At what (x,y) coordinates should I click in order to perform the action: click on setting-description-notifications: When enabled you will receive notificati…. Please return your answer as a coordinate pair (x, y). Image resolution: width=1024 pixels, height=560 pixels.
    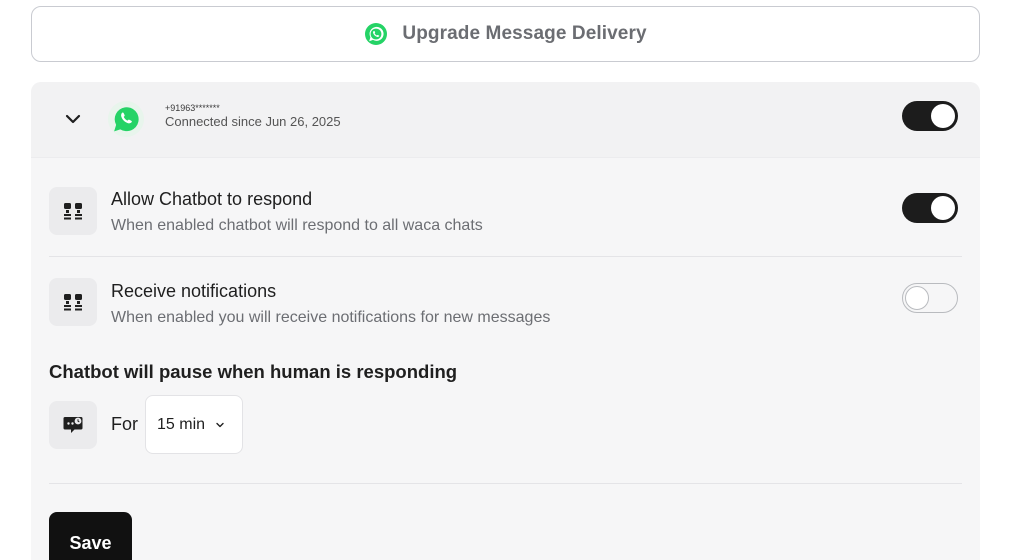
    Looking at the image, I should click on (331, 317).